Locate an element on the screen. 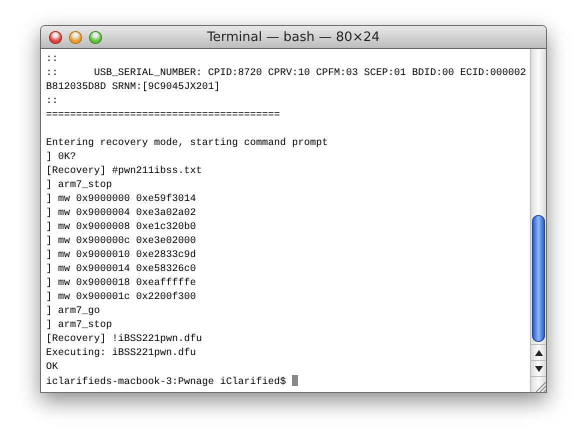 The width and height of the screenshot is (585, 447). terminal-line: ] mw 0x900001c 0x2200f300 is located at coordinates (122, 298).